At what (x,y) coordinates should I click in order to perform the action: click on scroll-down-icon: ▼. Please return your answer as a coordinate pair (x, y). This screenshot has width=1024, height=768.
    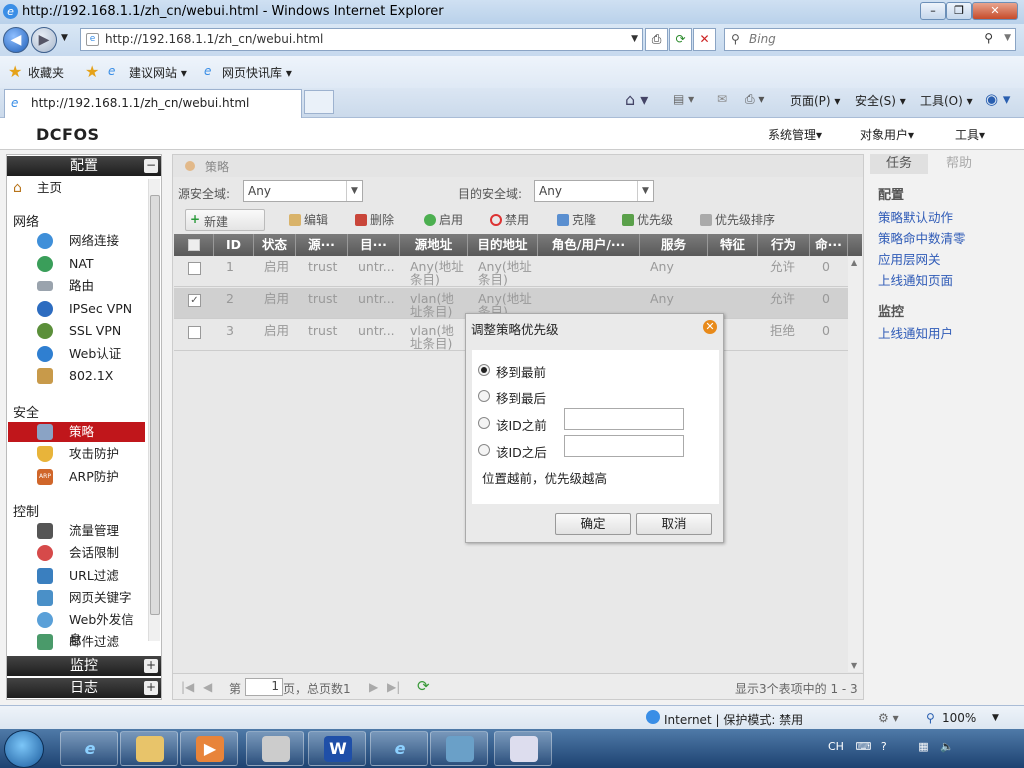
    Looking at the image, I should click on (854, 665).